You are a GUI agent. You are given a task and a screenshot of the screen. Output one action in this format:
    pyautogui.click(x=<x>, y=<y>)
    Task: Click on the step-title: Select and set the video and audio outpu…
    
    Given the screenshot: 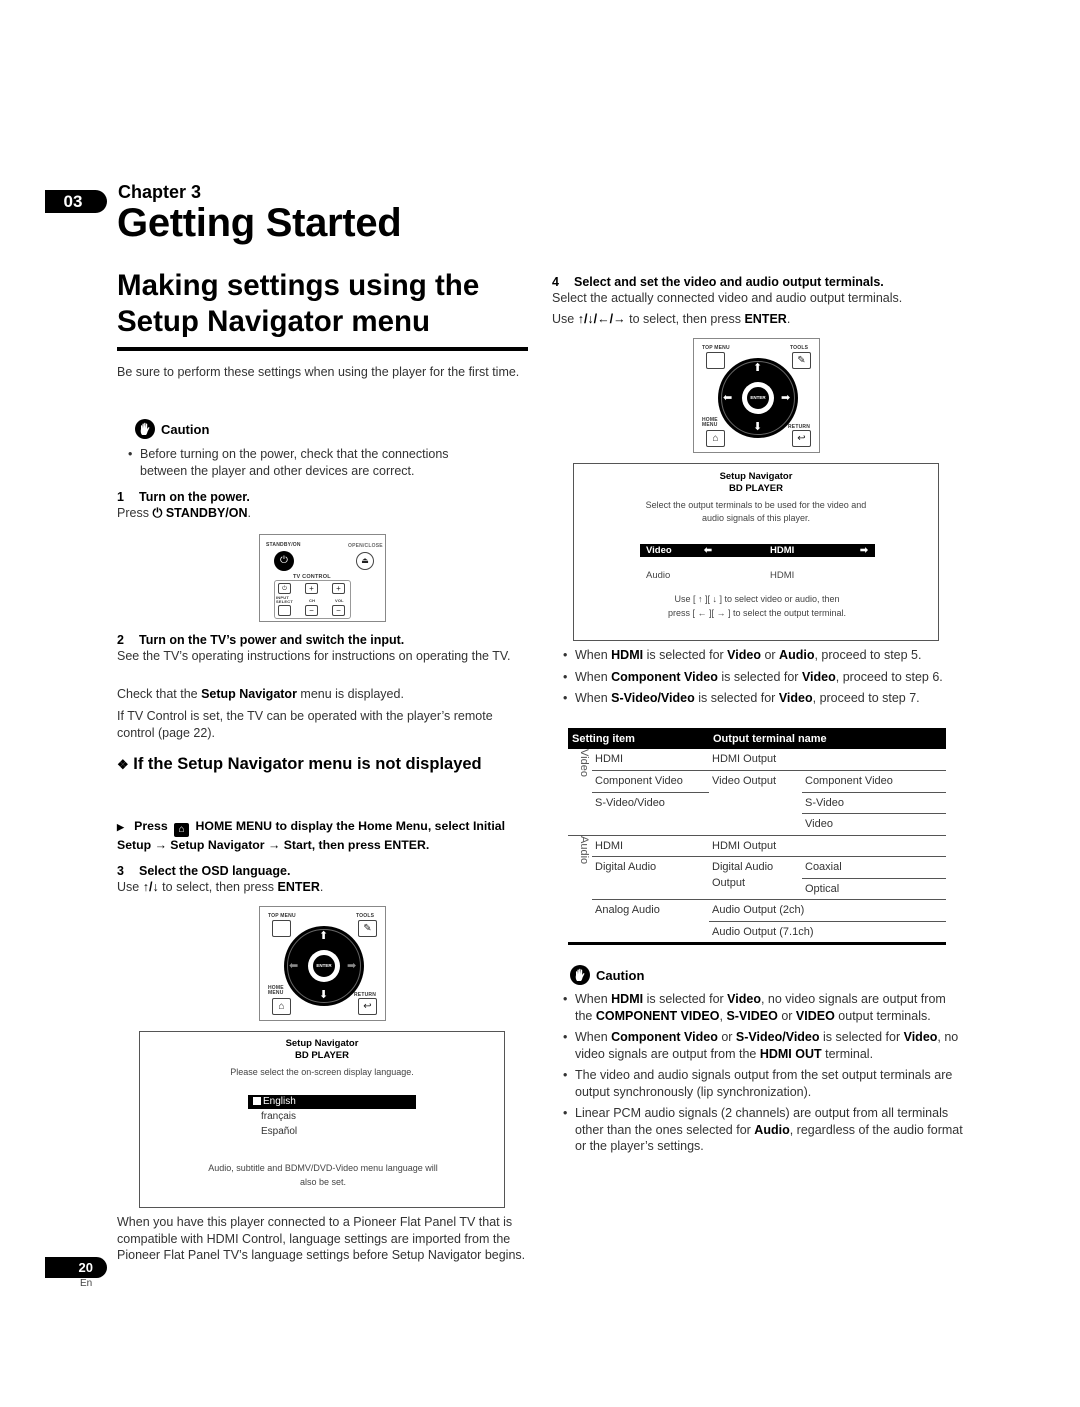 What is the action you would take?
    pyautogui.click(x=729, y=282)
    